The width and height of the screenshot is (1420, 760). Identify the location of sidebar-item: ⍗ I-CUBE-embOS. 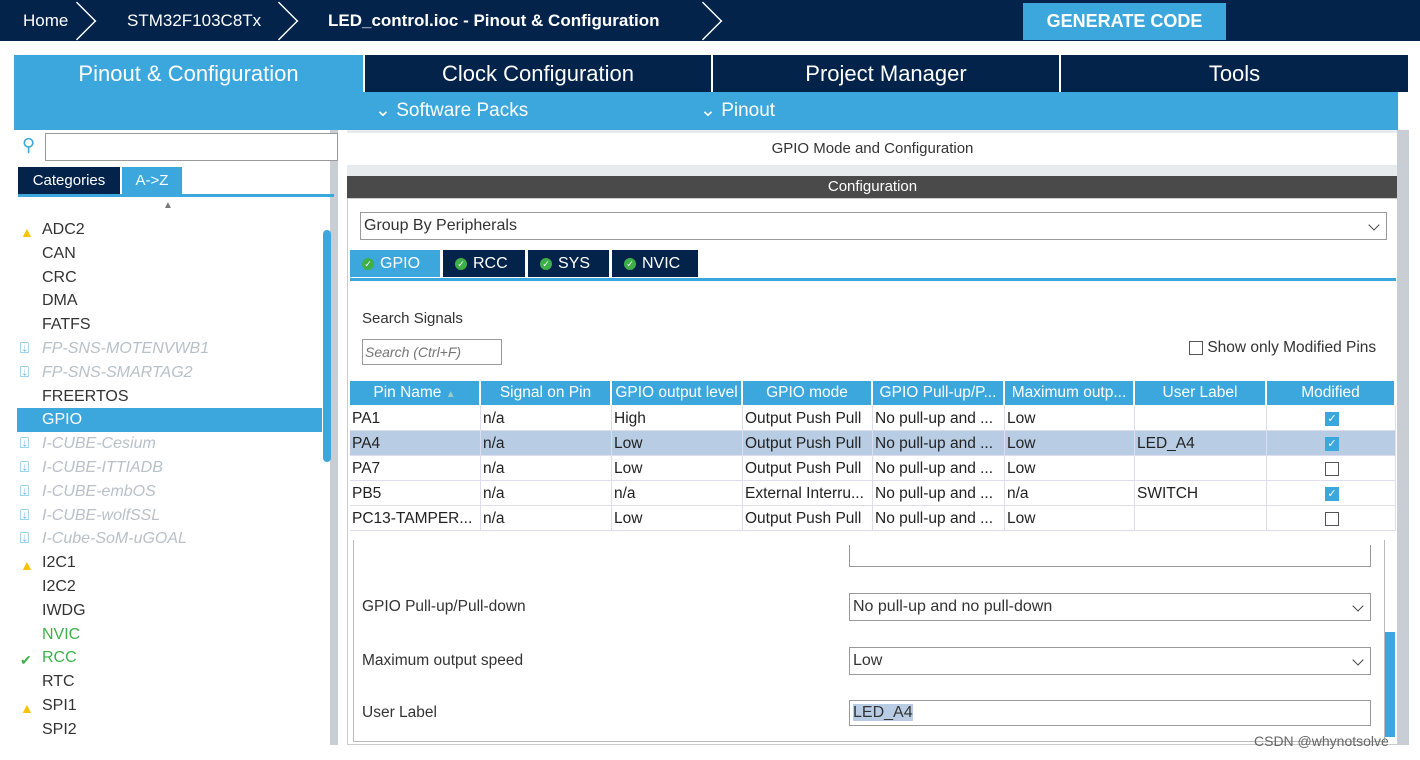
(169, 492).